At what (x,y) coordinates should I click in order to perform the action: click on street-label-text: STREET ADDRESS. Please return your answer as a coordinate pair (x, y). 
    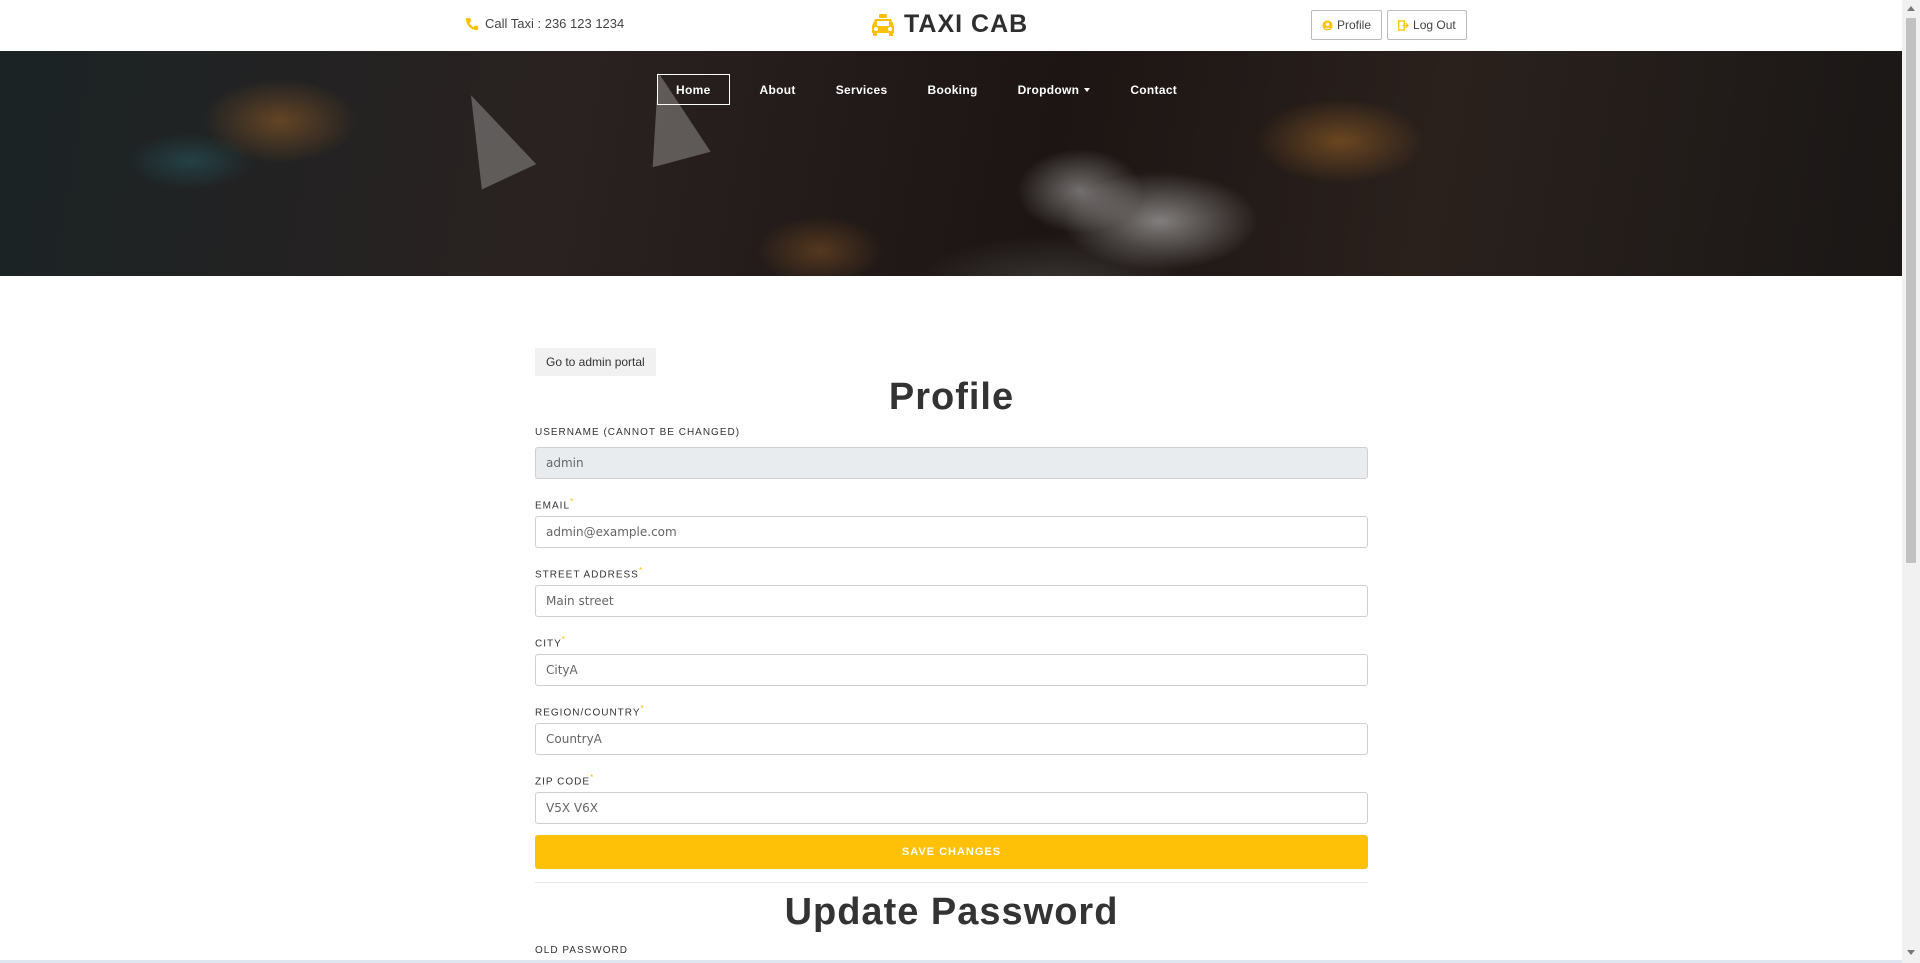
    Looking at the image, I should click on (587, 575).